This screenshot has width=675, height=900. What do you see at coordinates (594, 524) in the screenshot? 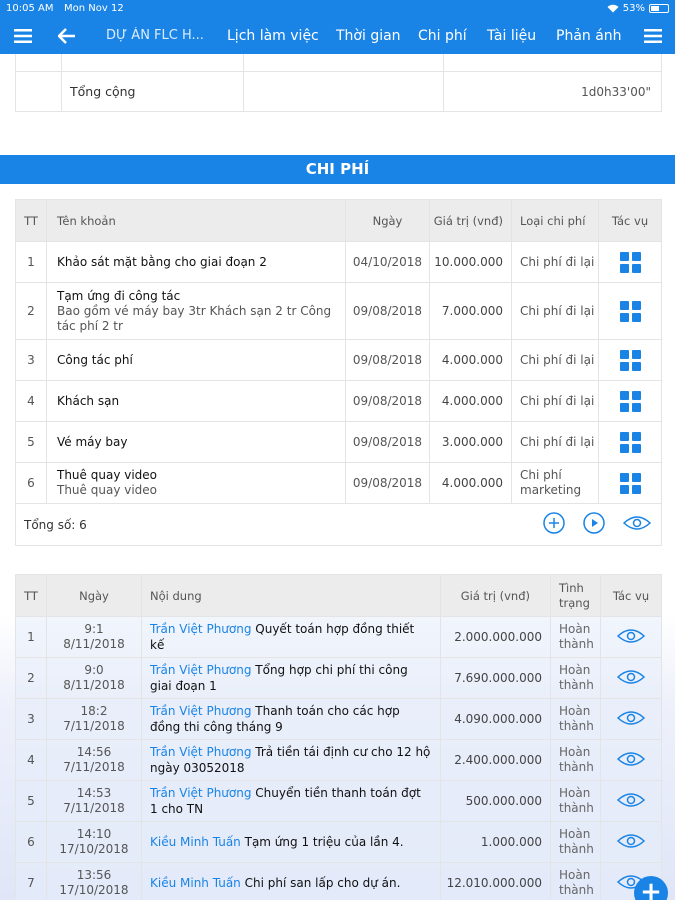
I see `play-circle-icon` at bounding box center [594, 524].